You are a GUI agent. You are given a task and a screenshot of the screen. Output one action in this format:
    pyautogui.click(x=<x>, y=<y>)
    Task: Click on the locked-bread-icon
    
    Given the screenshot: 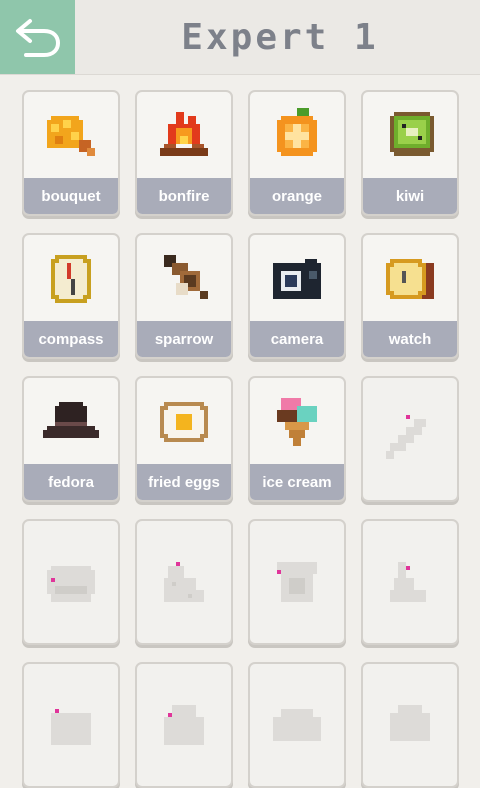 What is the action you would take?
    pyautogui.click(x=71, y=582)
    